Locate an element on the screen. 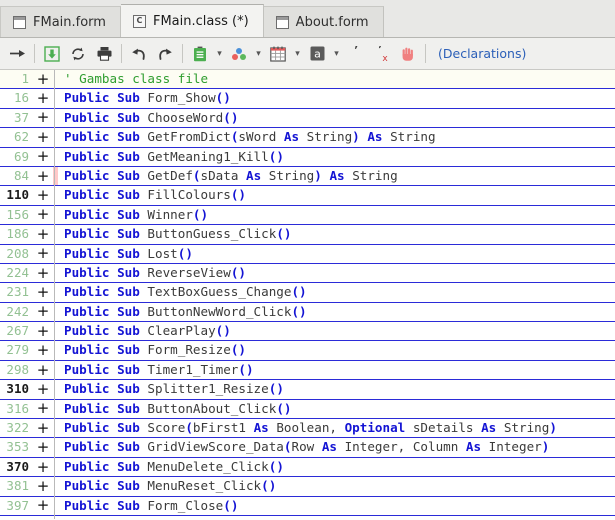 Image resolution: width=615 pixels, height=520 pixels. code-token: ) is located at coordinates (318, 175).